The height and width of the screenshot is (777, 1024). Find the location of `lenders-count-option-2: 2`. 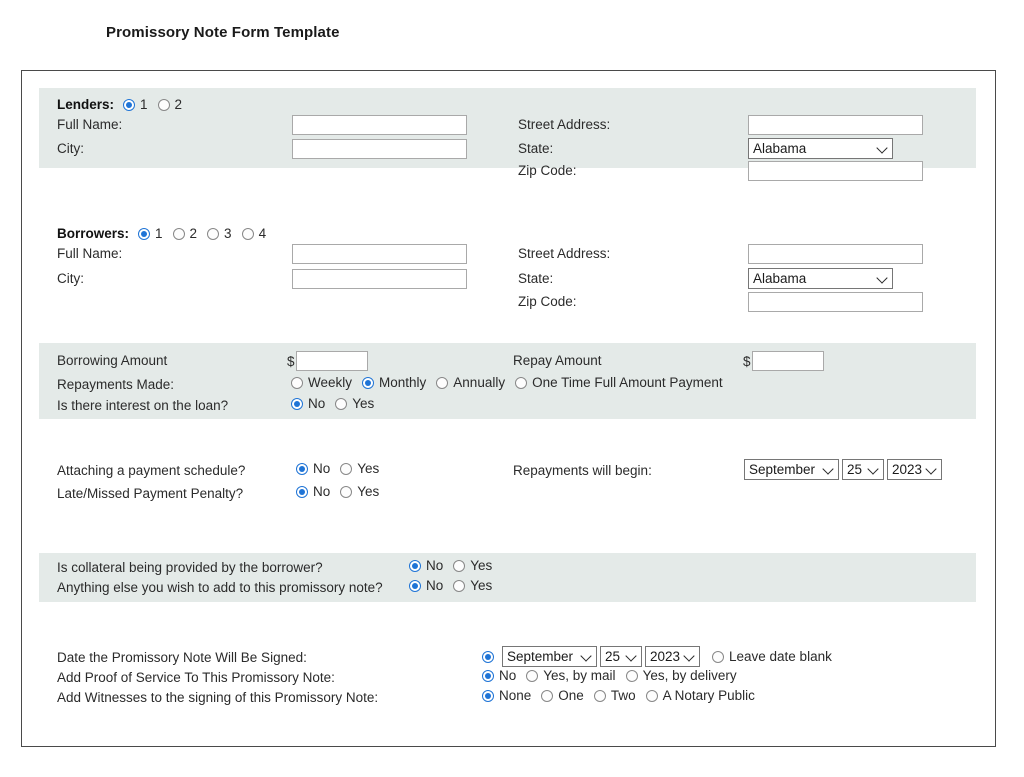

lenders-count-option-2: 2 is located at coordinates (170, 104).